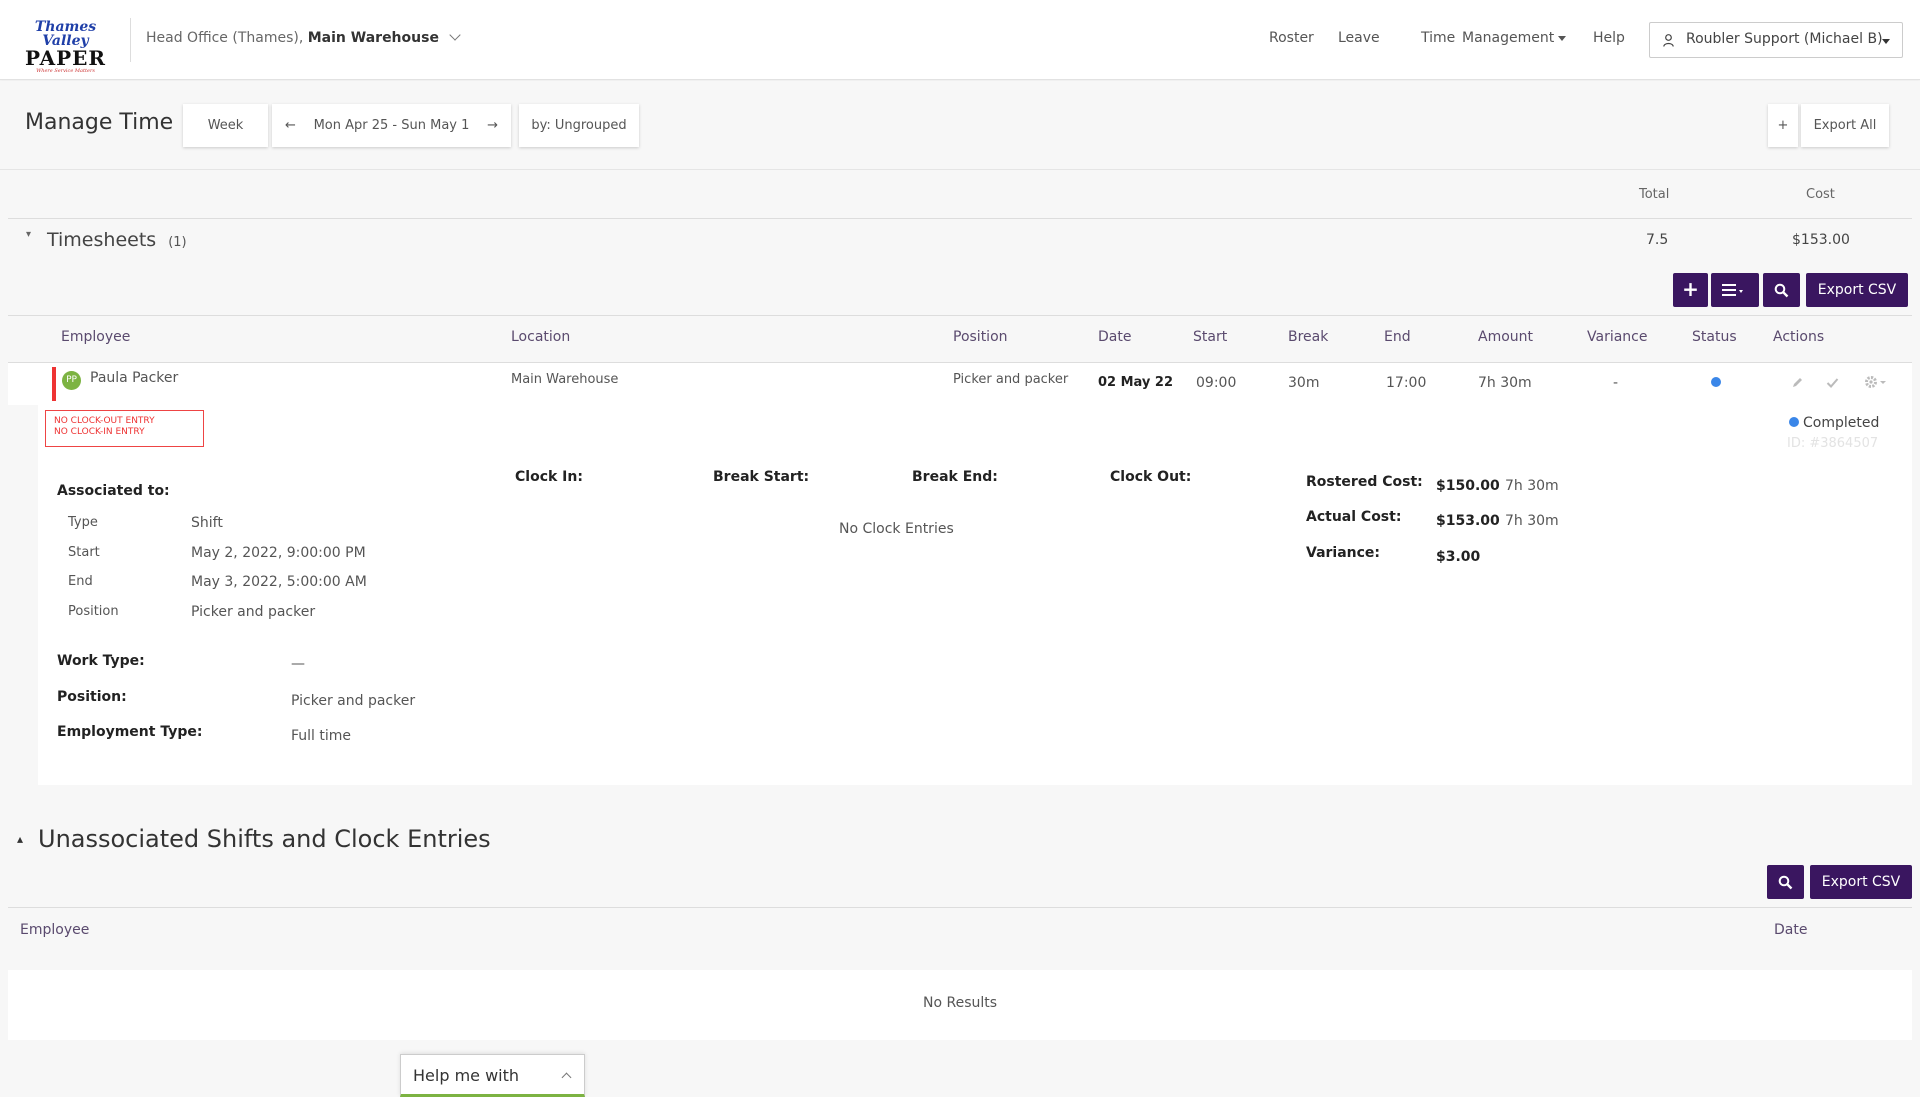 This screenshot has width=1920, height=1097. What do you see at coordinates (1654, 194) in the screenshot?
I see `total-column-header: Total` at bounding box center [1654, 194].